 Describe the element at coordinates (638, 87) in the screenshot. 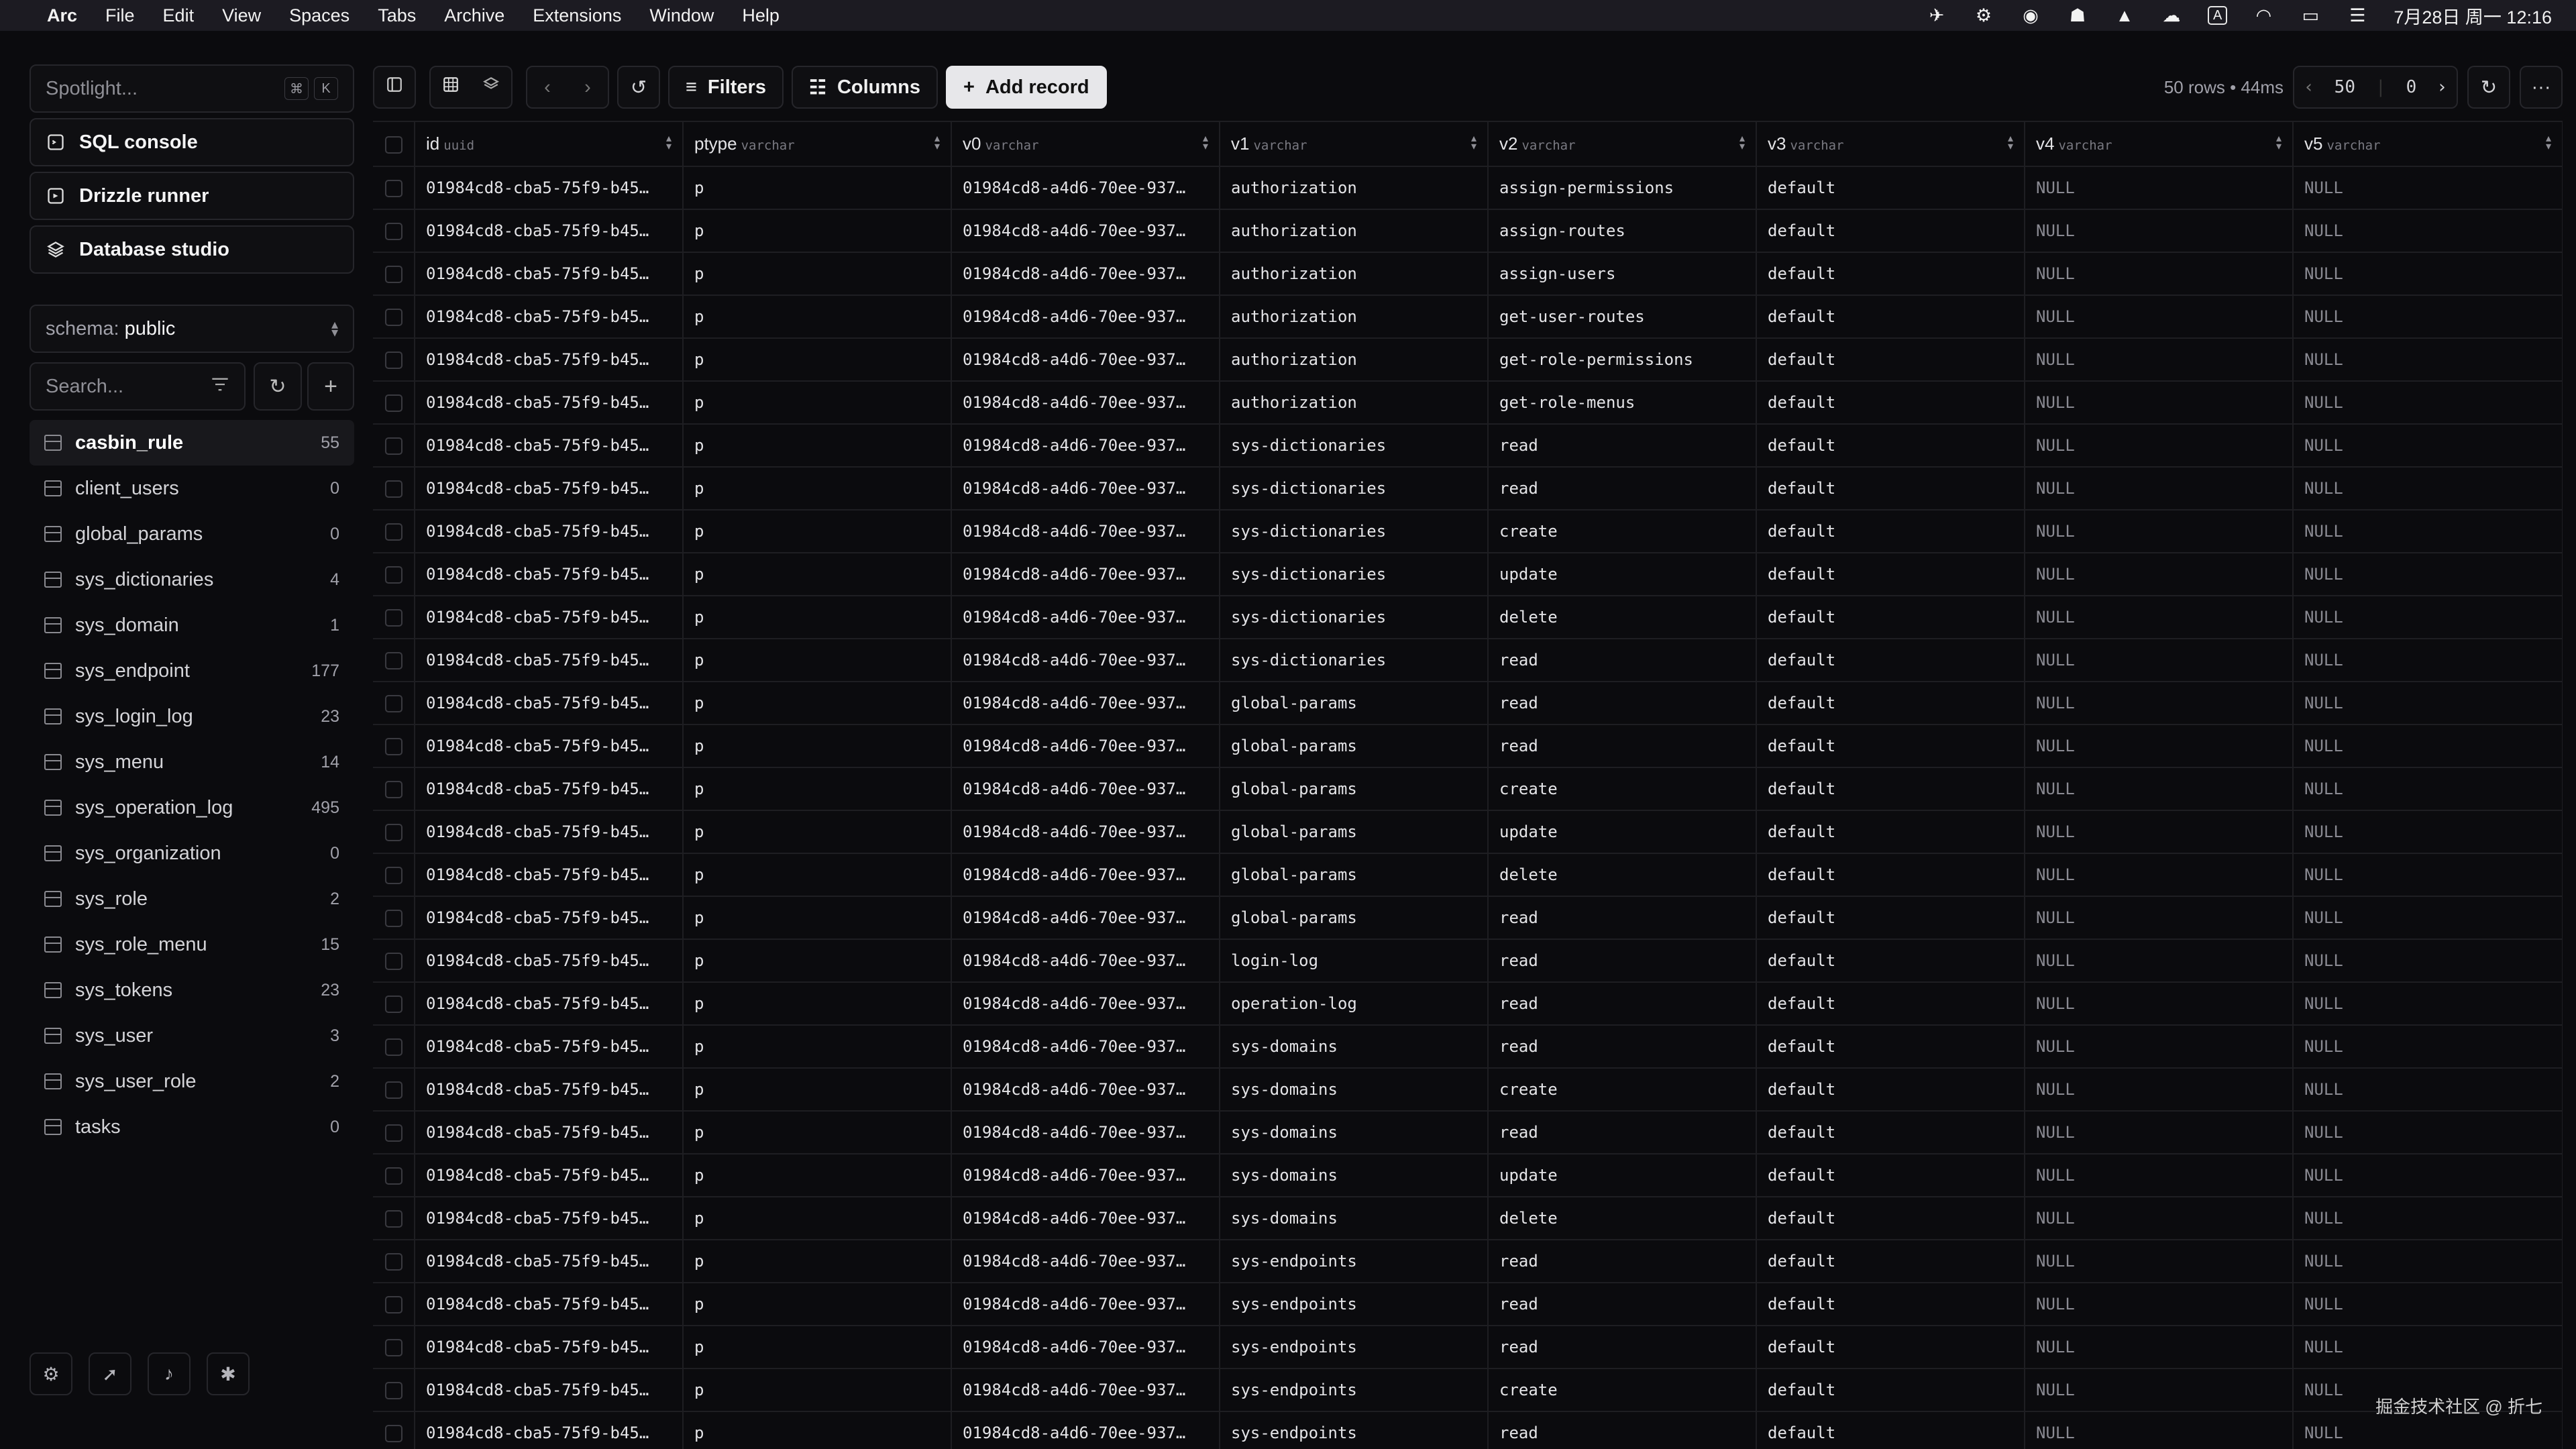

I see `history-button: ↺` at that location.